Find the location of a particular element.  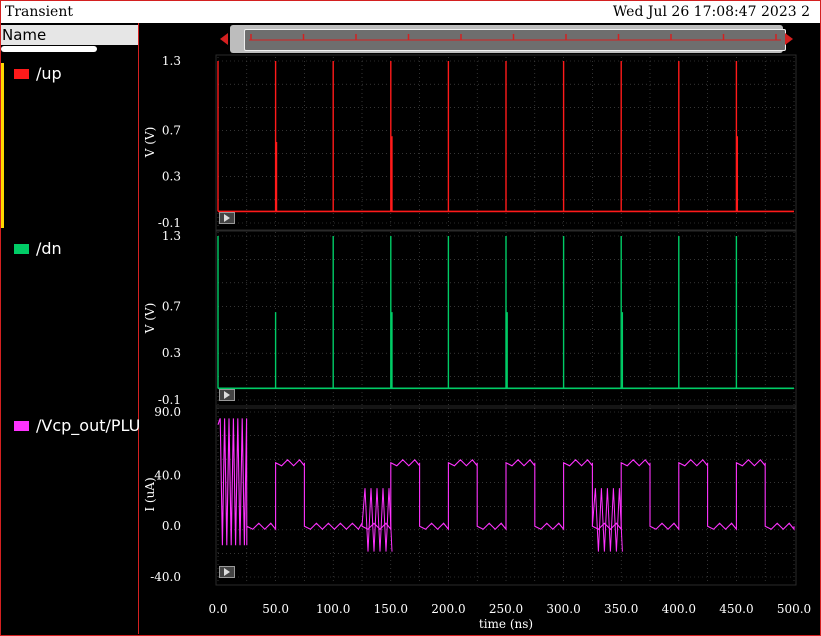

current-waveform is located at coordinates (506, 482).